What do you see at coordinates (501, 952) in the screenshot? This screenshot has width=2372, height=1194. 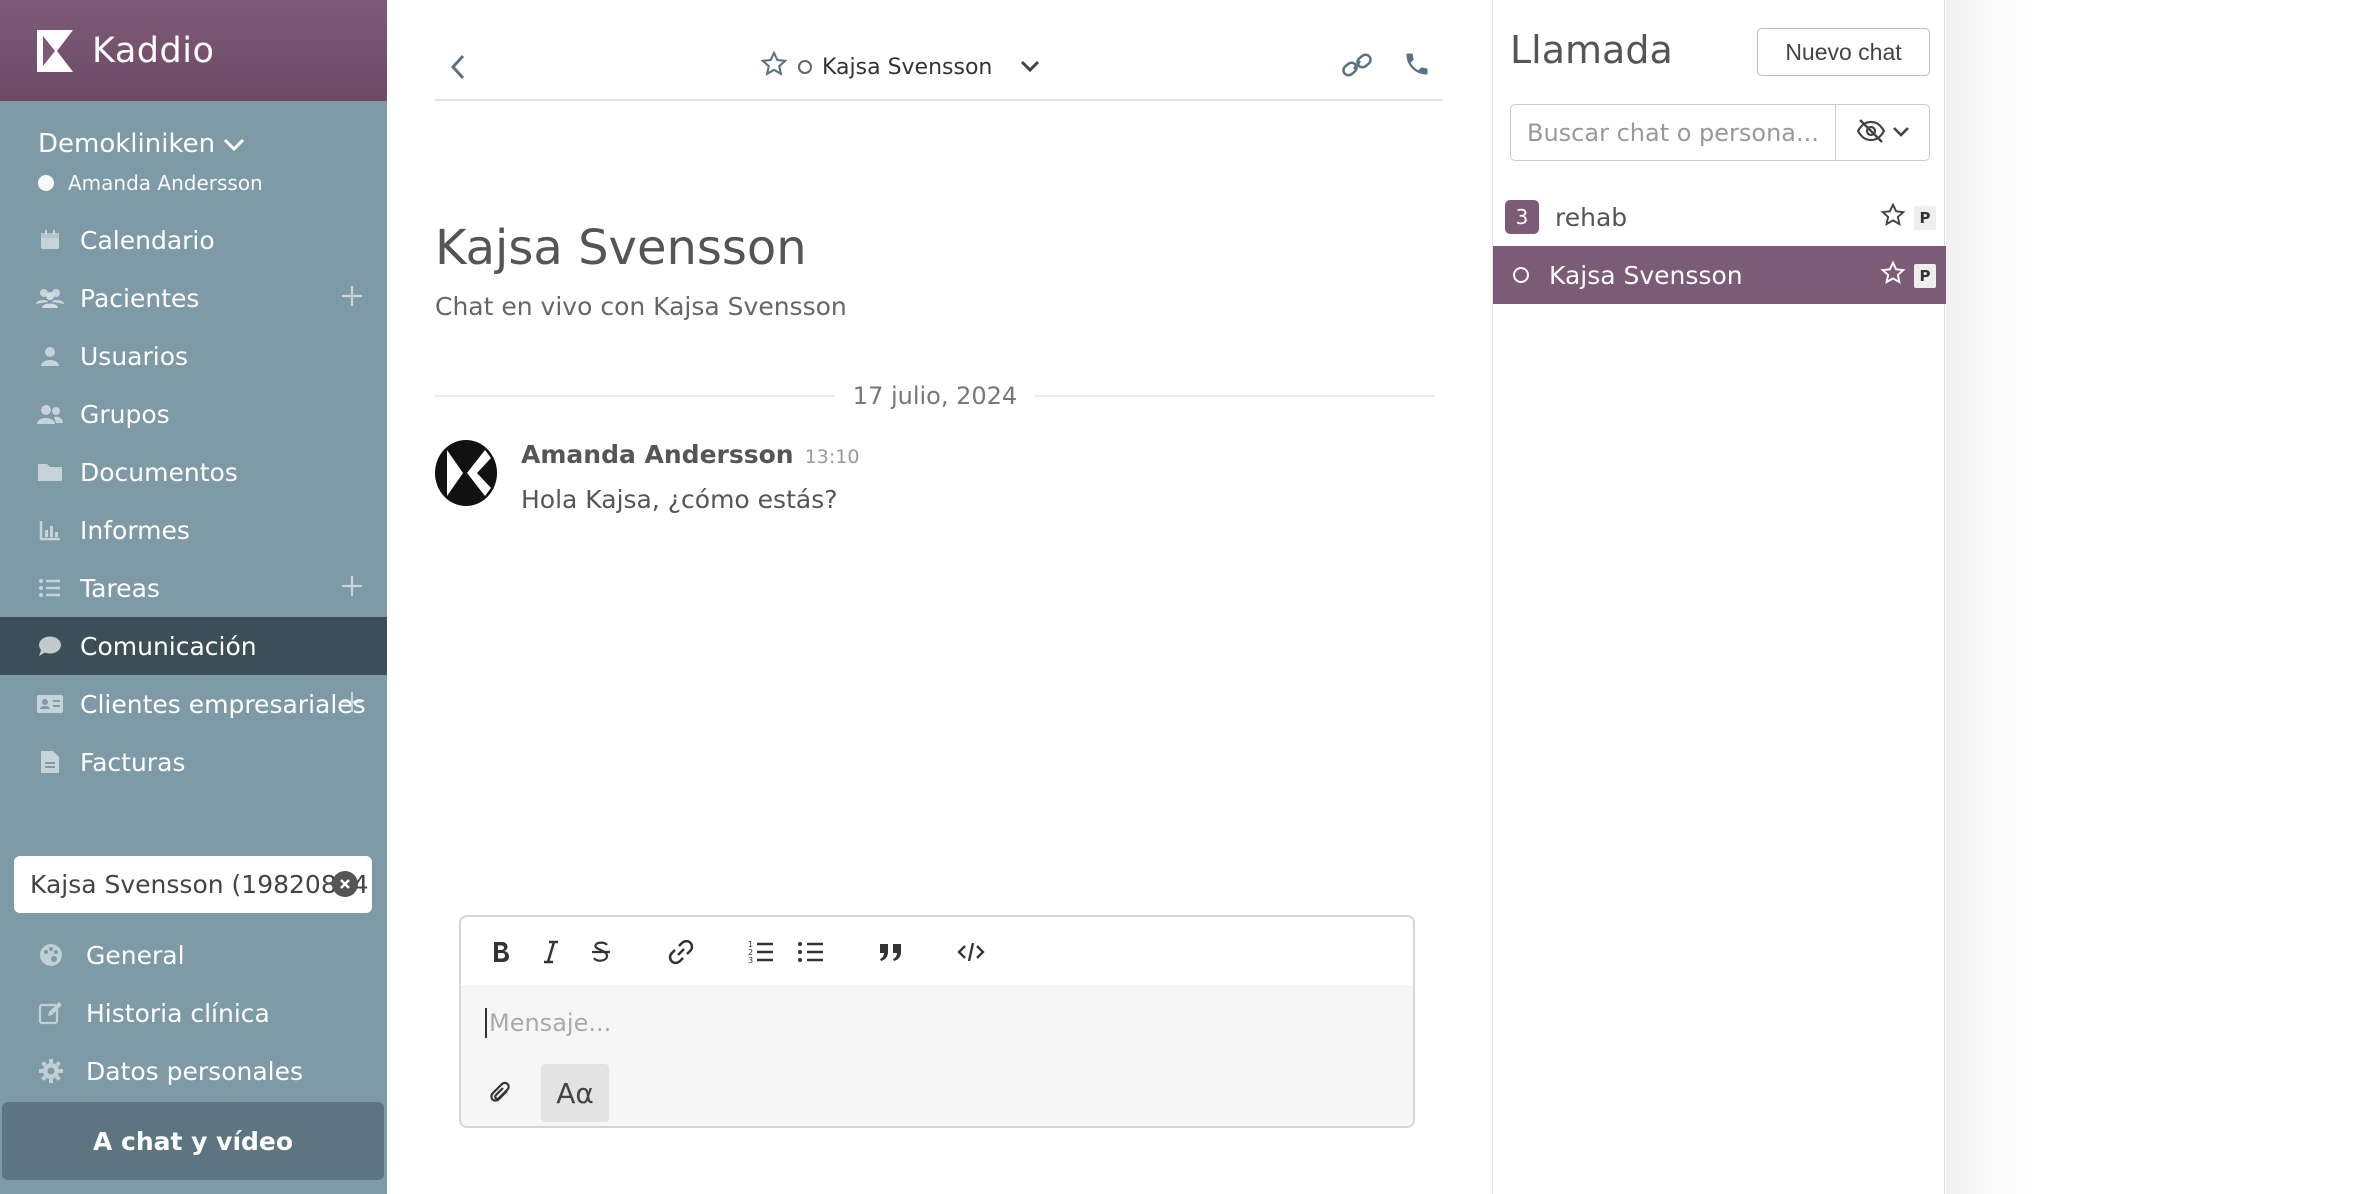 I see `bold-icon` at bounding box center [501, 952].